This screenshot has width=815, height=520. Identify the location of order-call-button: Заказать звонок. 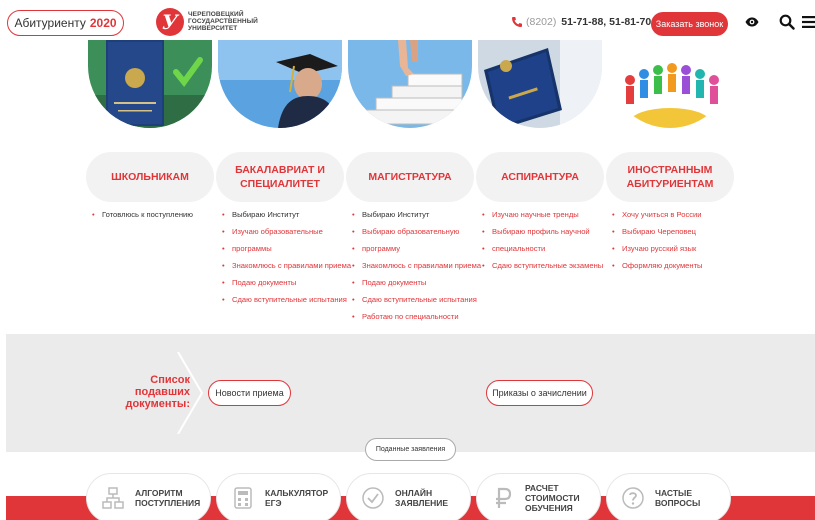
(689, 24).